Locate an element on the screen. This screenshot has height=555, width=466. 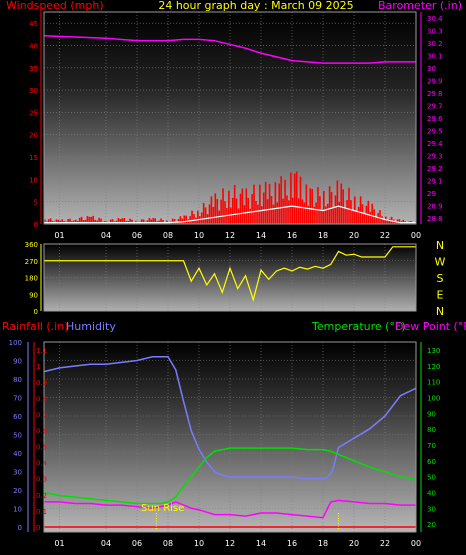
rain-tick-label: 1.1 is located at coordinates (41, 351).